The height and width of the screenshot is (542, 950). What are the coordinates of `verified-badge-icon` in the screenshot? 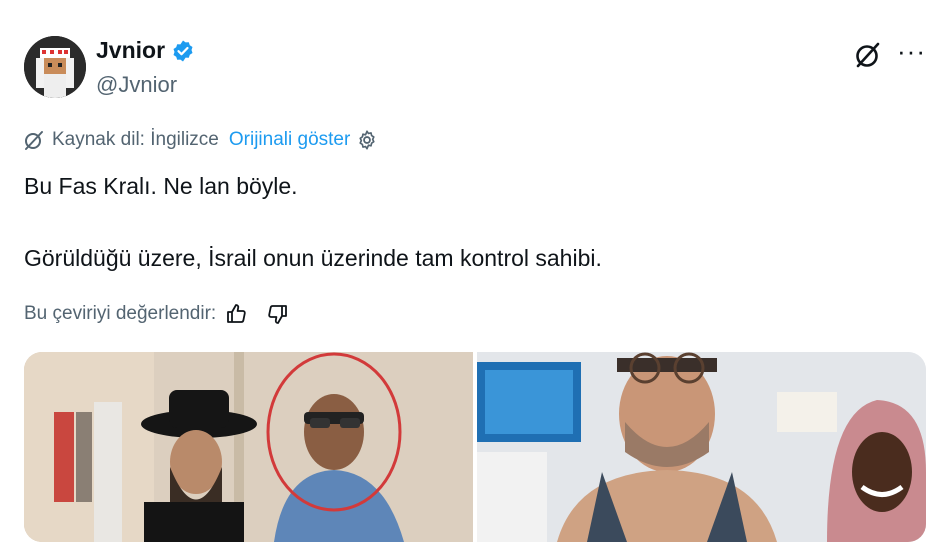 It's located at (183, 50).